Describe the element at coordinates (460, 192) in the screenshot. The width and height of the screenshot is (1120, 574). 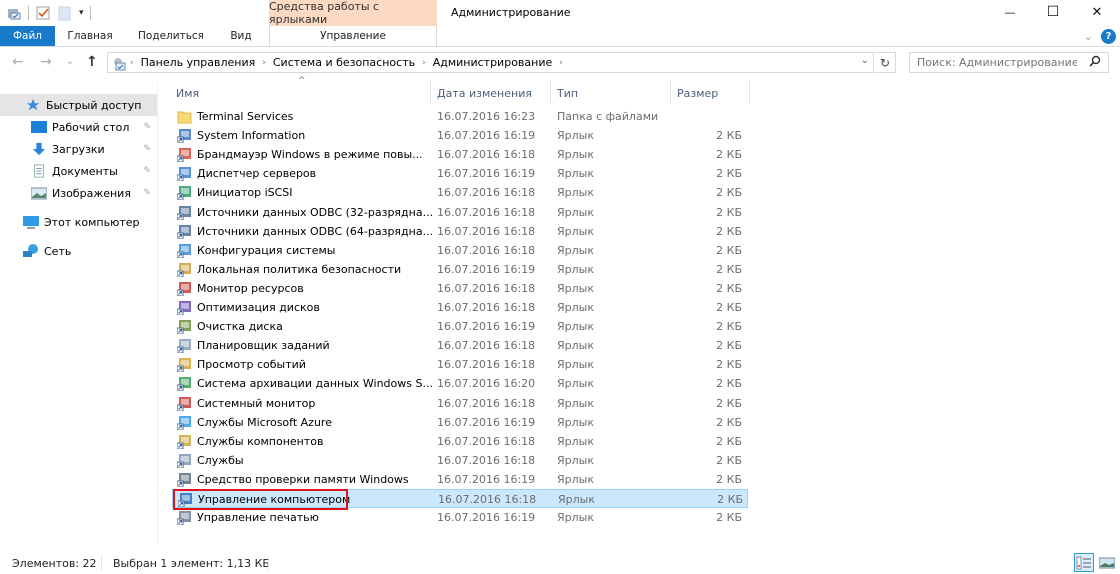
I see `table-row: Инициатор iSCSI 16.07.2016 16:18 Ярлык 2 КБ` at that location.